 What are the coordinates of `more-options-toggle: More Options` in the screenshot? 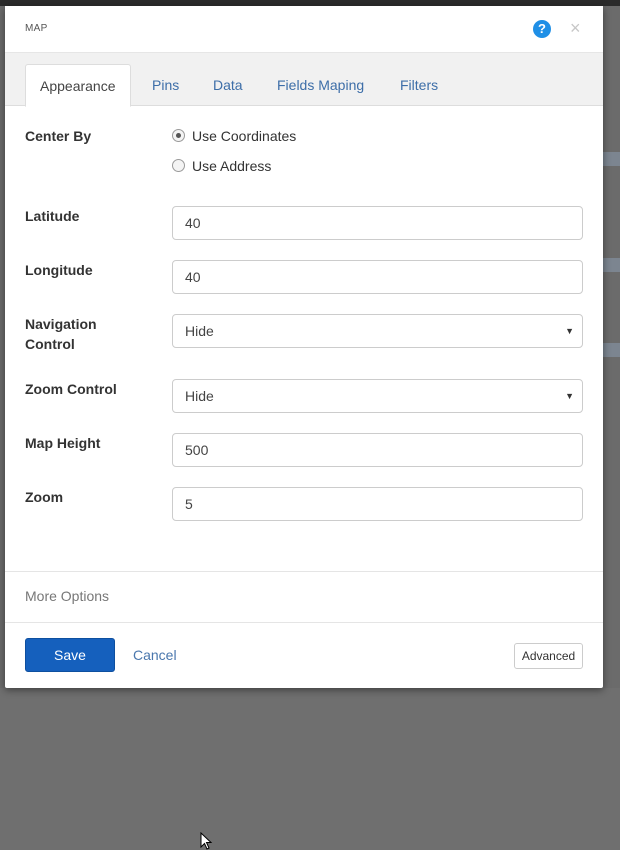 It's located at (67, 596).